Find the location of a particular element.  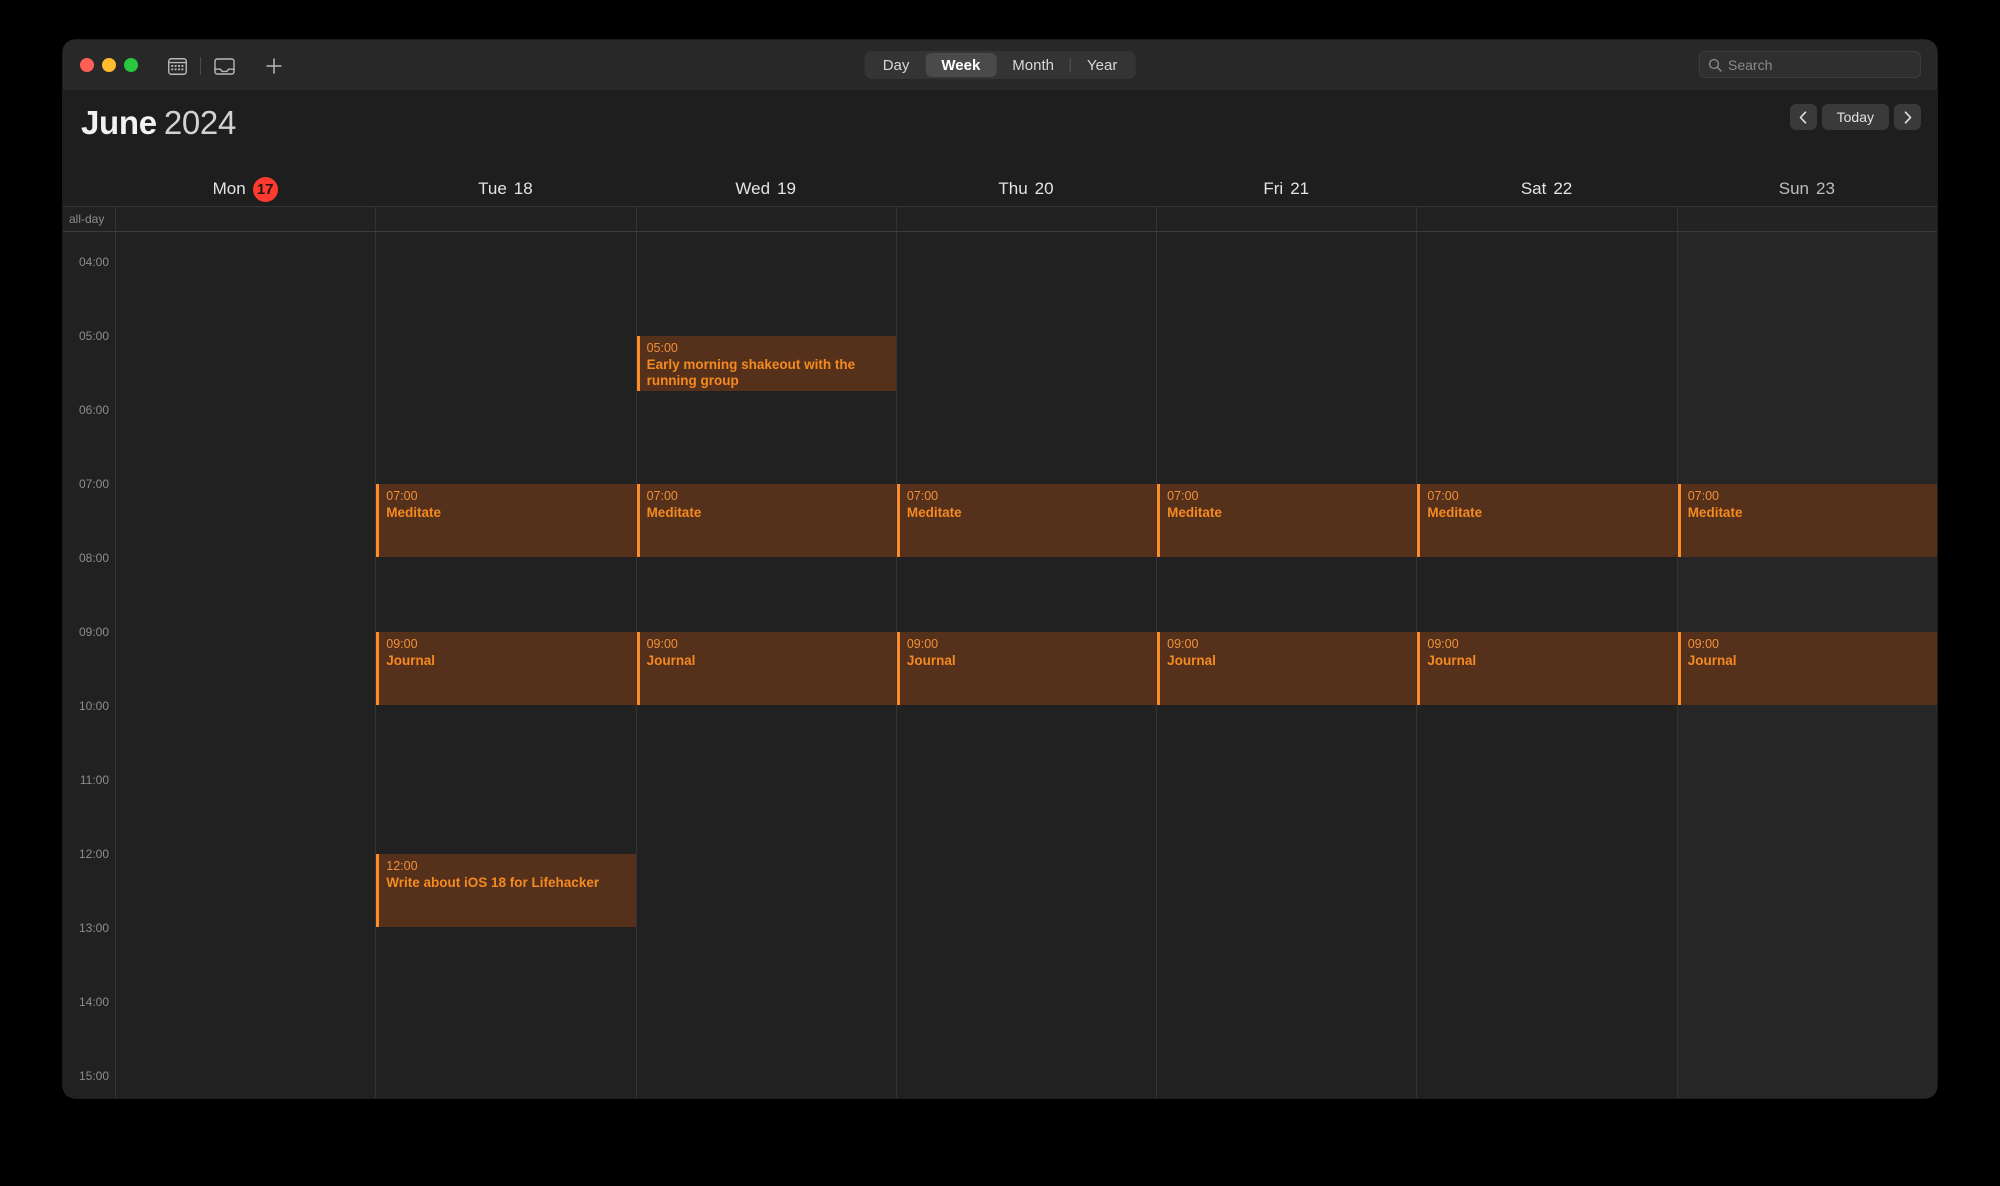

all-day-cell-sun is located at coordinates (1806, 219).